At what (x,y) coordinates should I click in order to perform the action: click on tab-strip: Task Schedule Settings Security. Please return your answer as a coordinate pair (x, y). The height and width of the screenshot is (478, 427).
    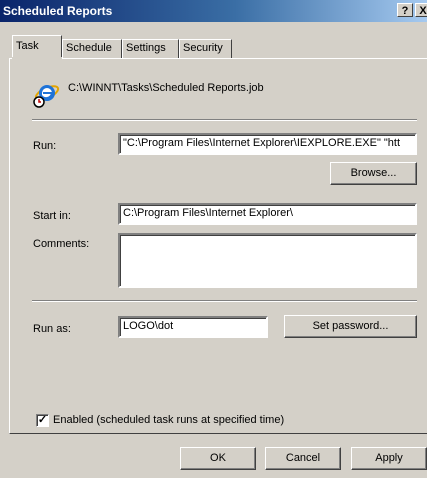
    Looking at the image, I should click on (213, 42).